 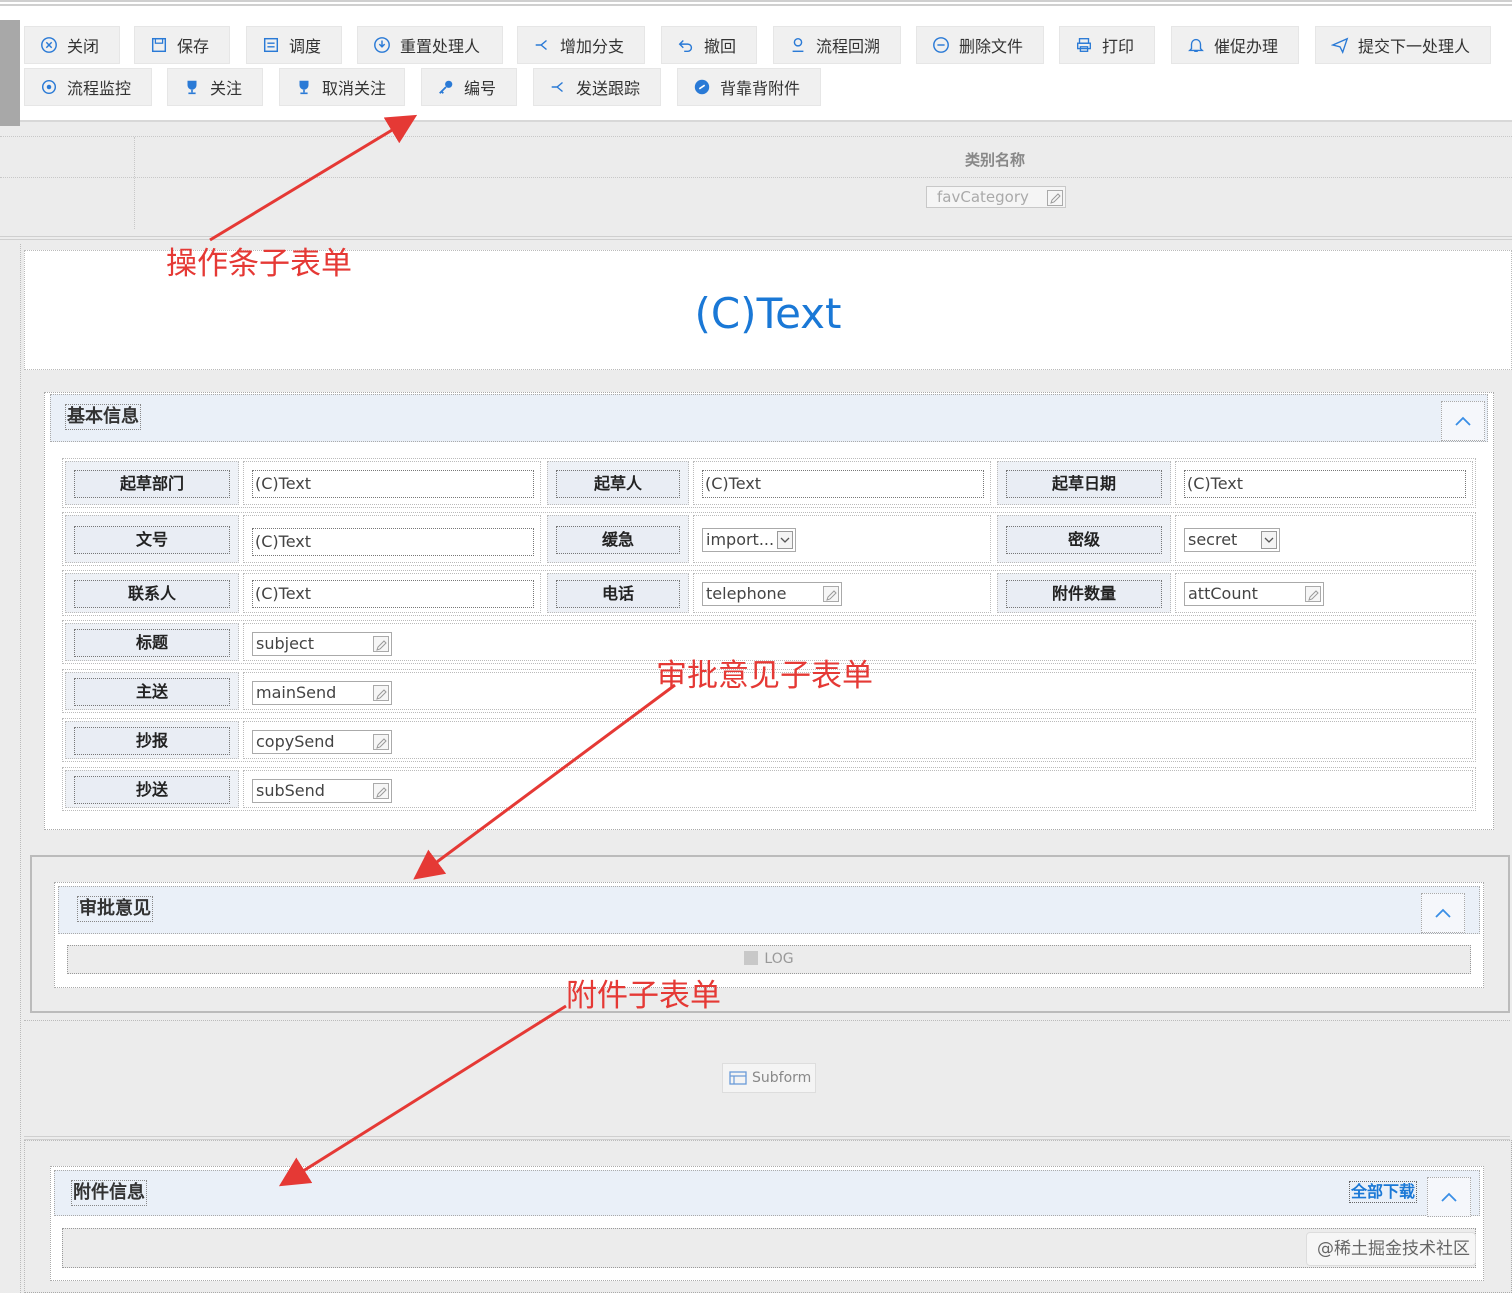 I want to click on main-send-field-value: mainSend, so click(x=296, y=692).